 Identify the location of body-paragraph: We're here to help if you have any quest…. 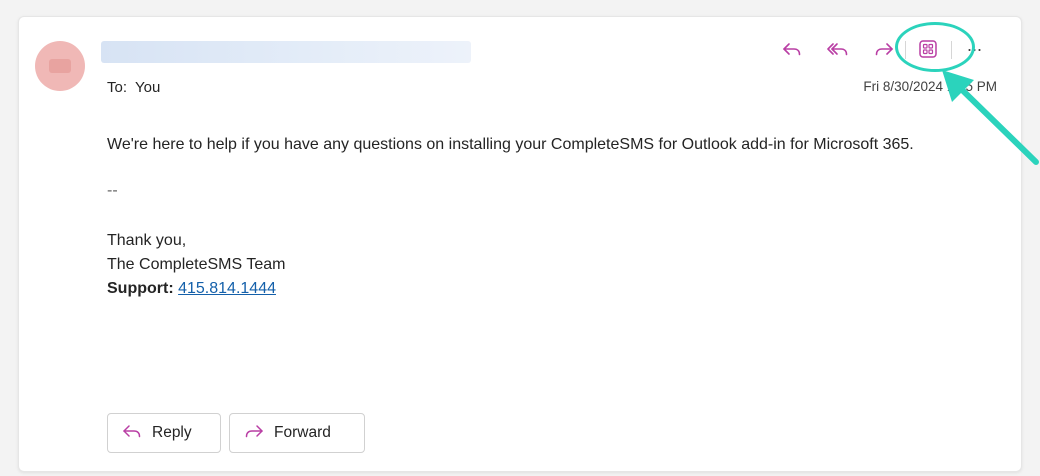
(510, 144).